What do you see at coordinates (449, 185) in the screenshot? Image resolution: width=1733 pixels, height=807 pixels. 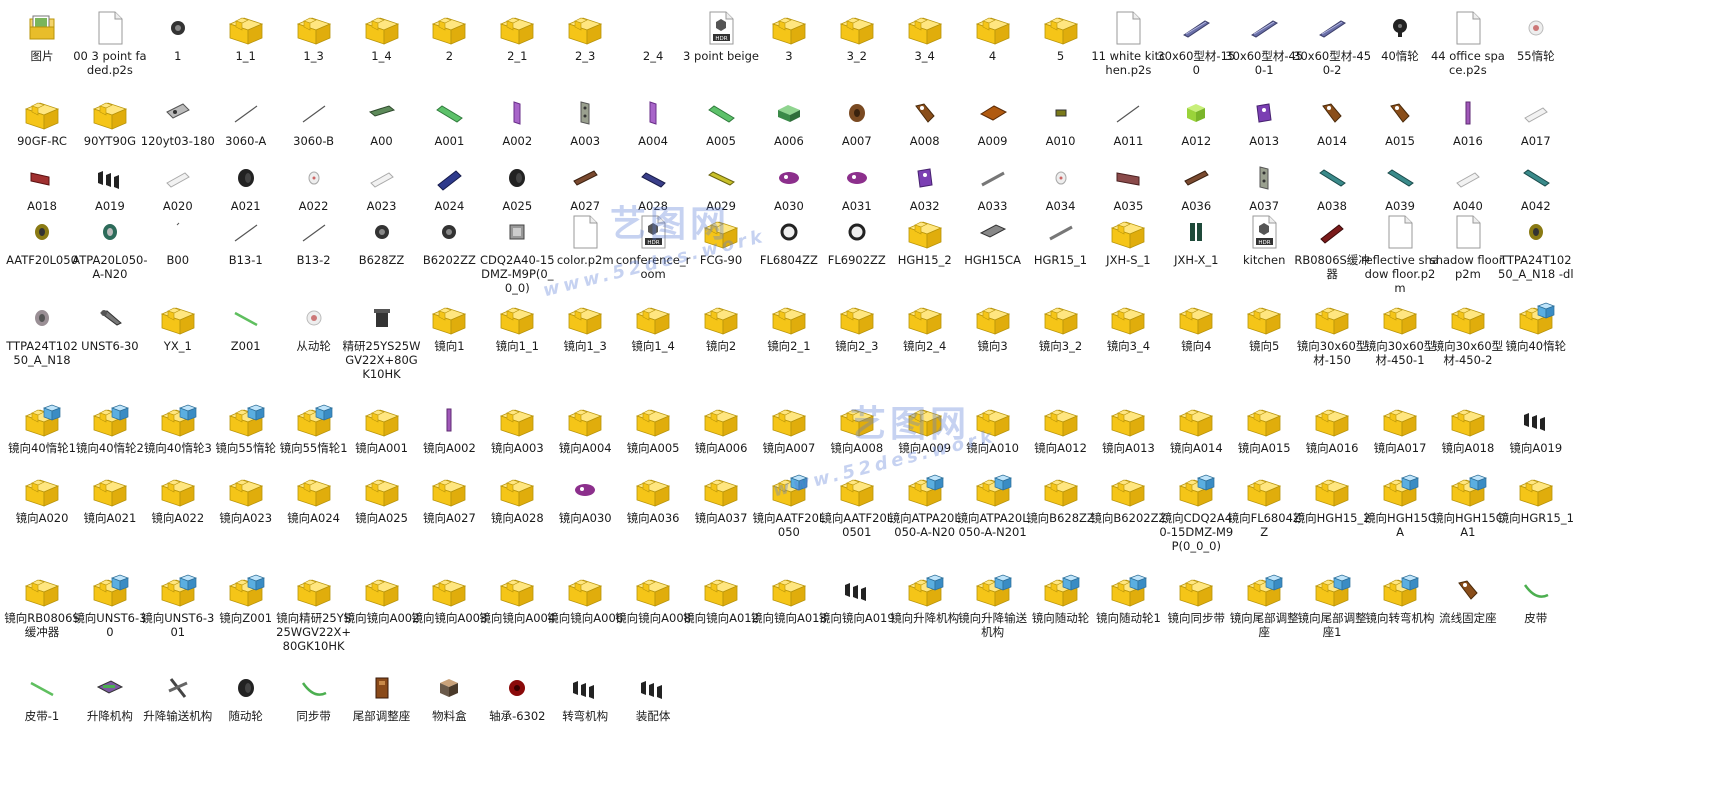 I see `file-item: A024` at bounding box center [449, 185].